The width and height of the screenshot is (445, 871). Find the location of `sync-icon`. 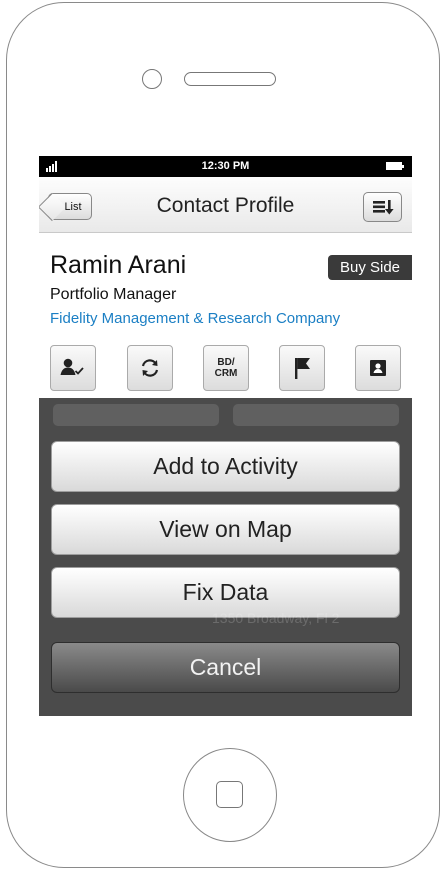

sync-icon is located at coordinates (150, 368).